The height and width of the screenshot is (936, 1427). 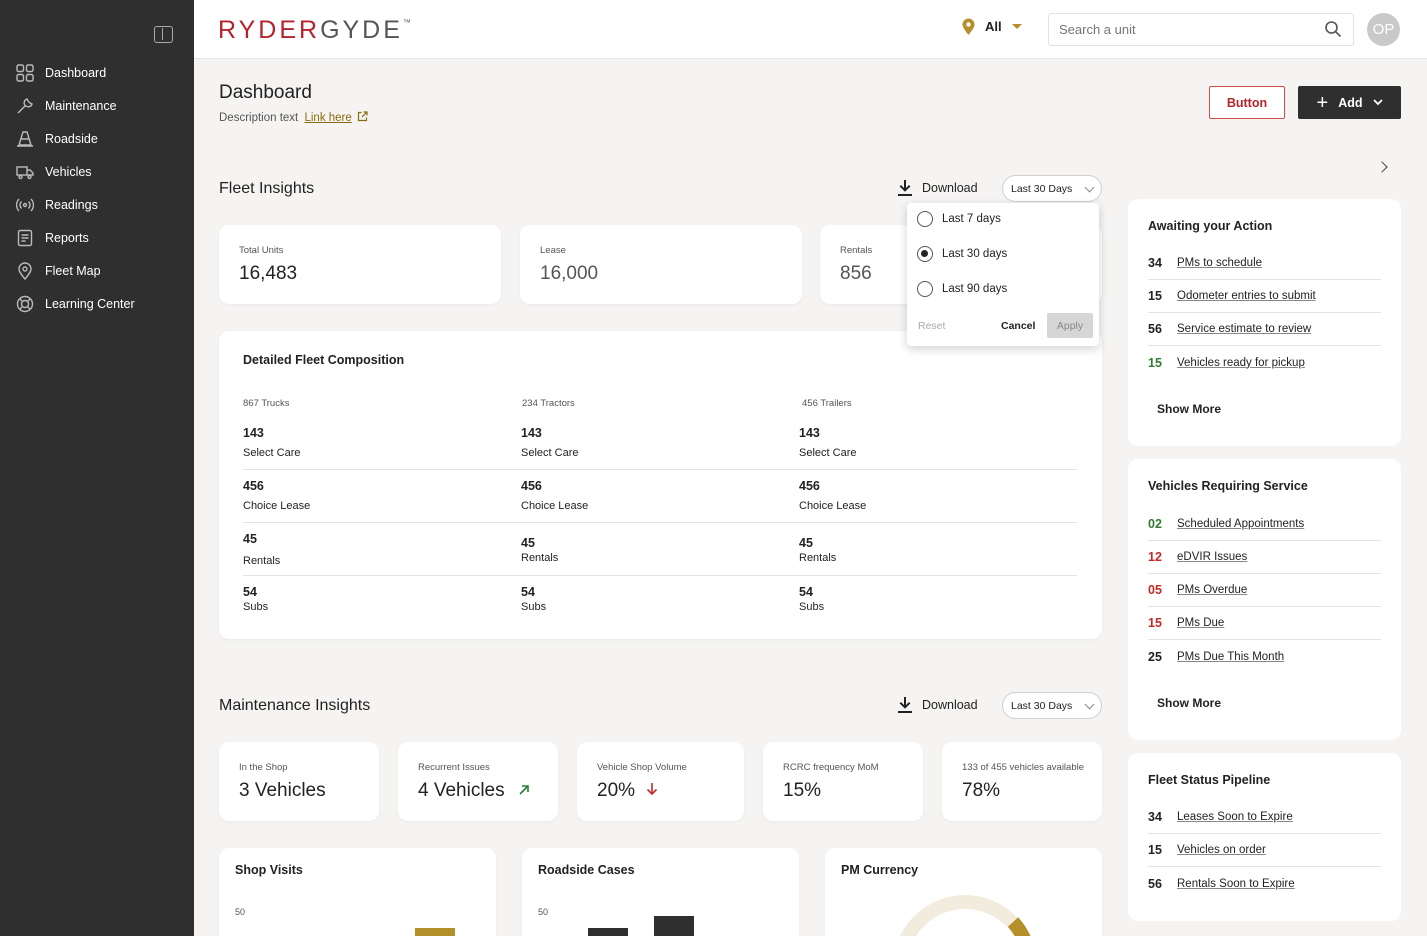 What do you see at coordinates (1155, 623) in the screenshot?
I see `item-count: 15` at bounding box center [1155, 623].